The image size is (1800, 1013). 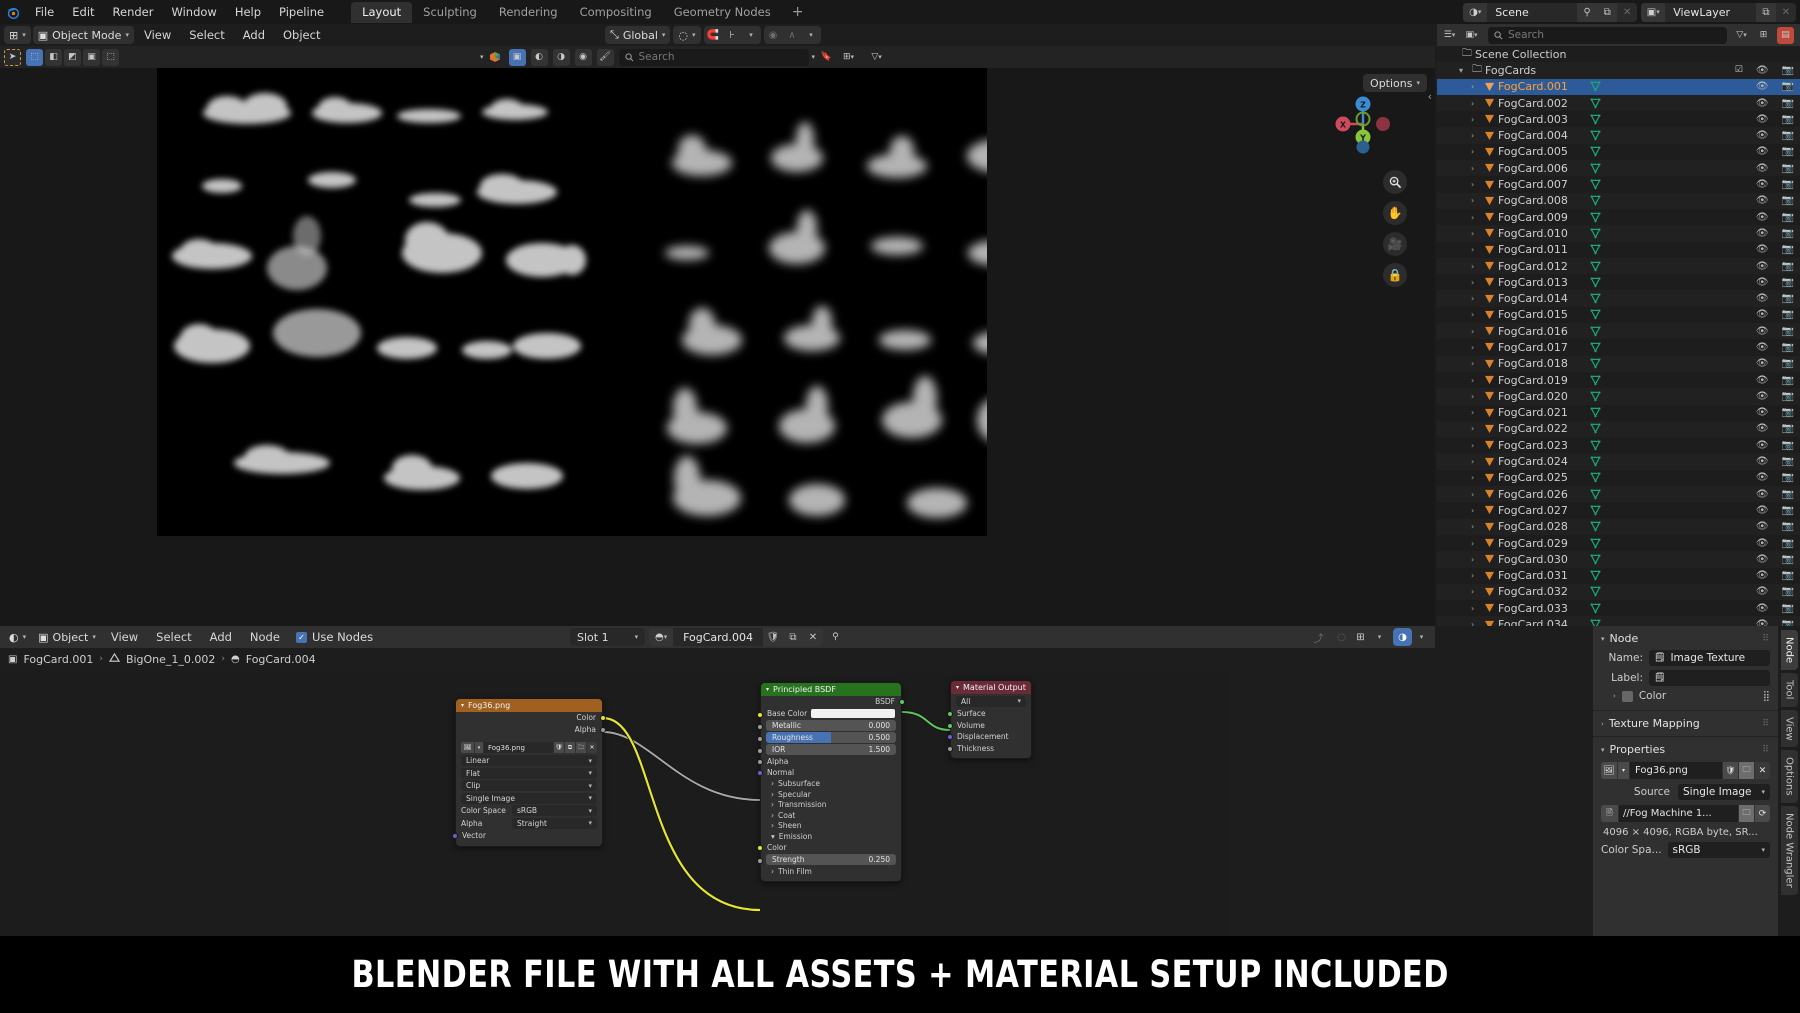 What do you see at coordinates (1449, 35) in the screenshot?
I see `outliner-display-mode-icon: ☰ ▾` at bounding box center [1449, 35].